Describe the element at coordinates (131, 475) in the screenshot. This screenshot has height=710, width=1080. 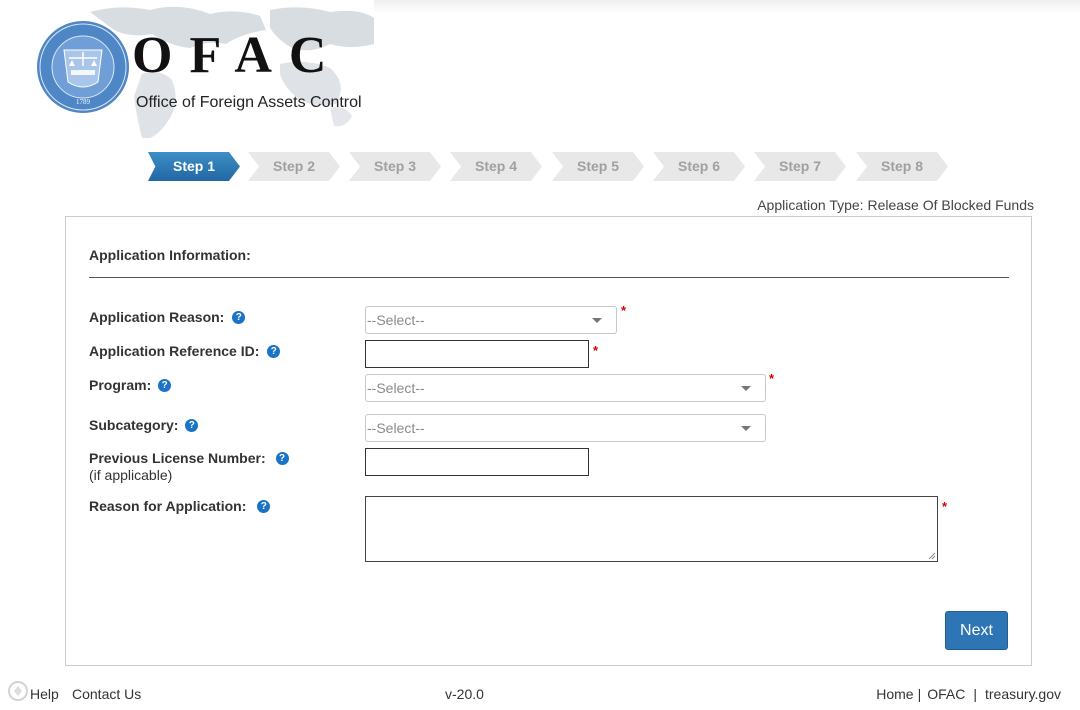
I see `previous-license-note: (if applicable)` at that location.